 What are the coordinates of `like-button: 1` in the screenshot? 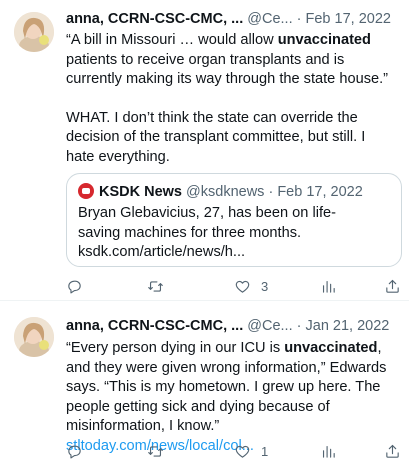 It's located at (251, 451).